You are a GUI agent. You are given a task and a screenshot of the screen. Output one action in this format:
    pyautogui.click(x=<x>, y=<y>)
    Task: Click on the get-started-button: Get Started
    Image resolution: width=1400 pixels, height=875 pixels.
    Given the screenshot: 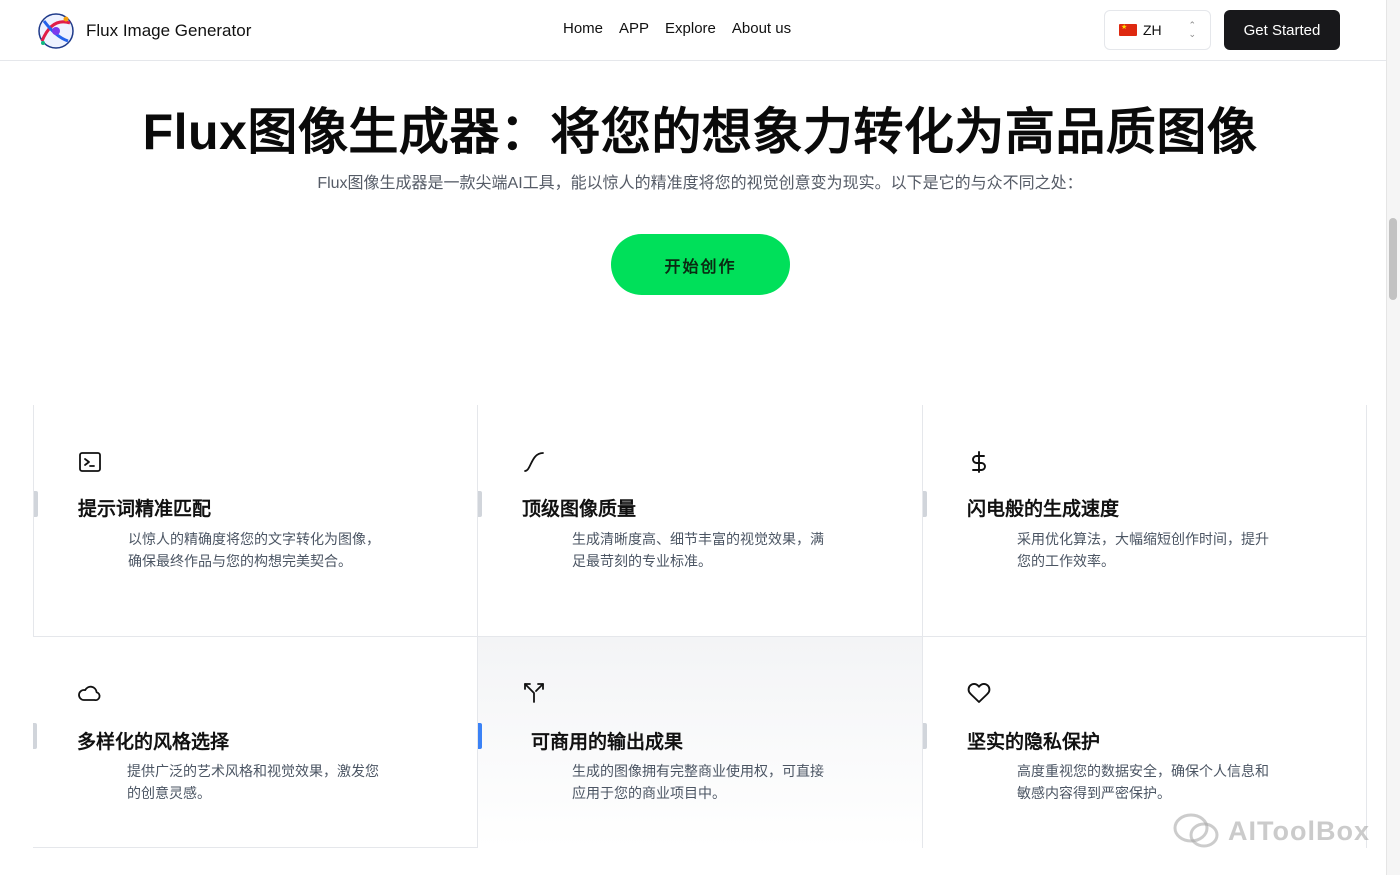 What is the action you would take?
    pyautogui.click(x=1282, y=30)
    